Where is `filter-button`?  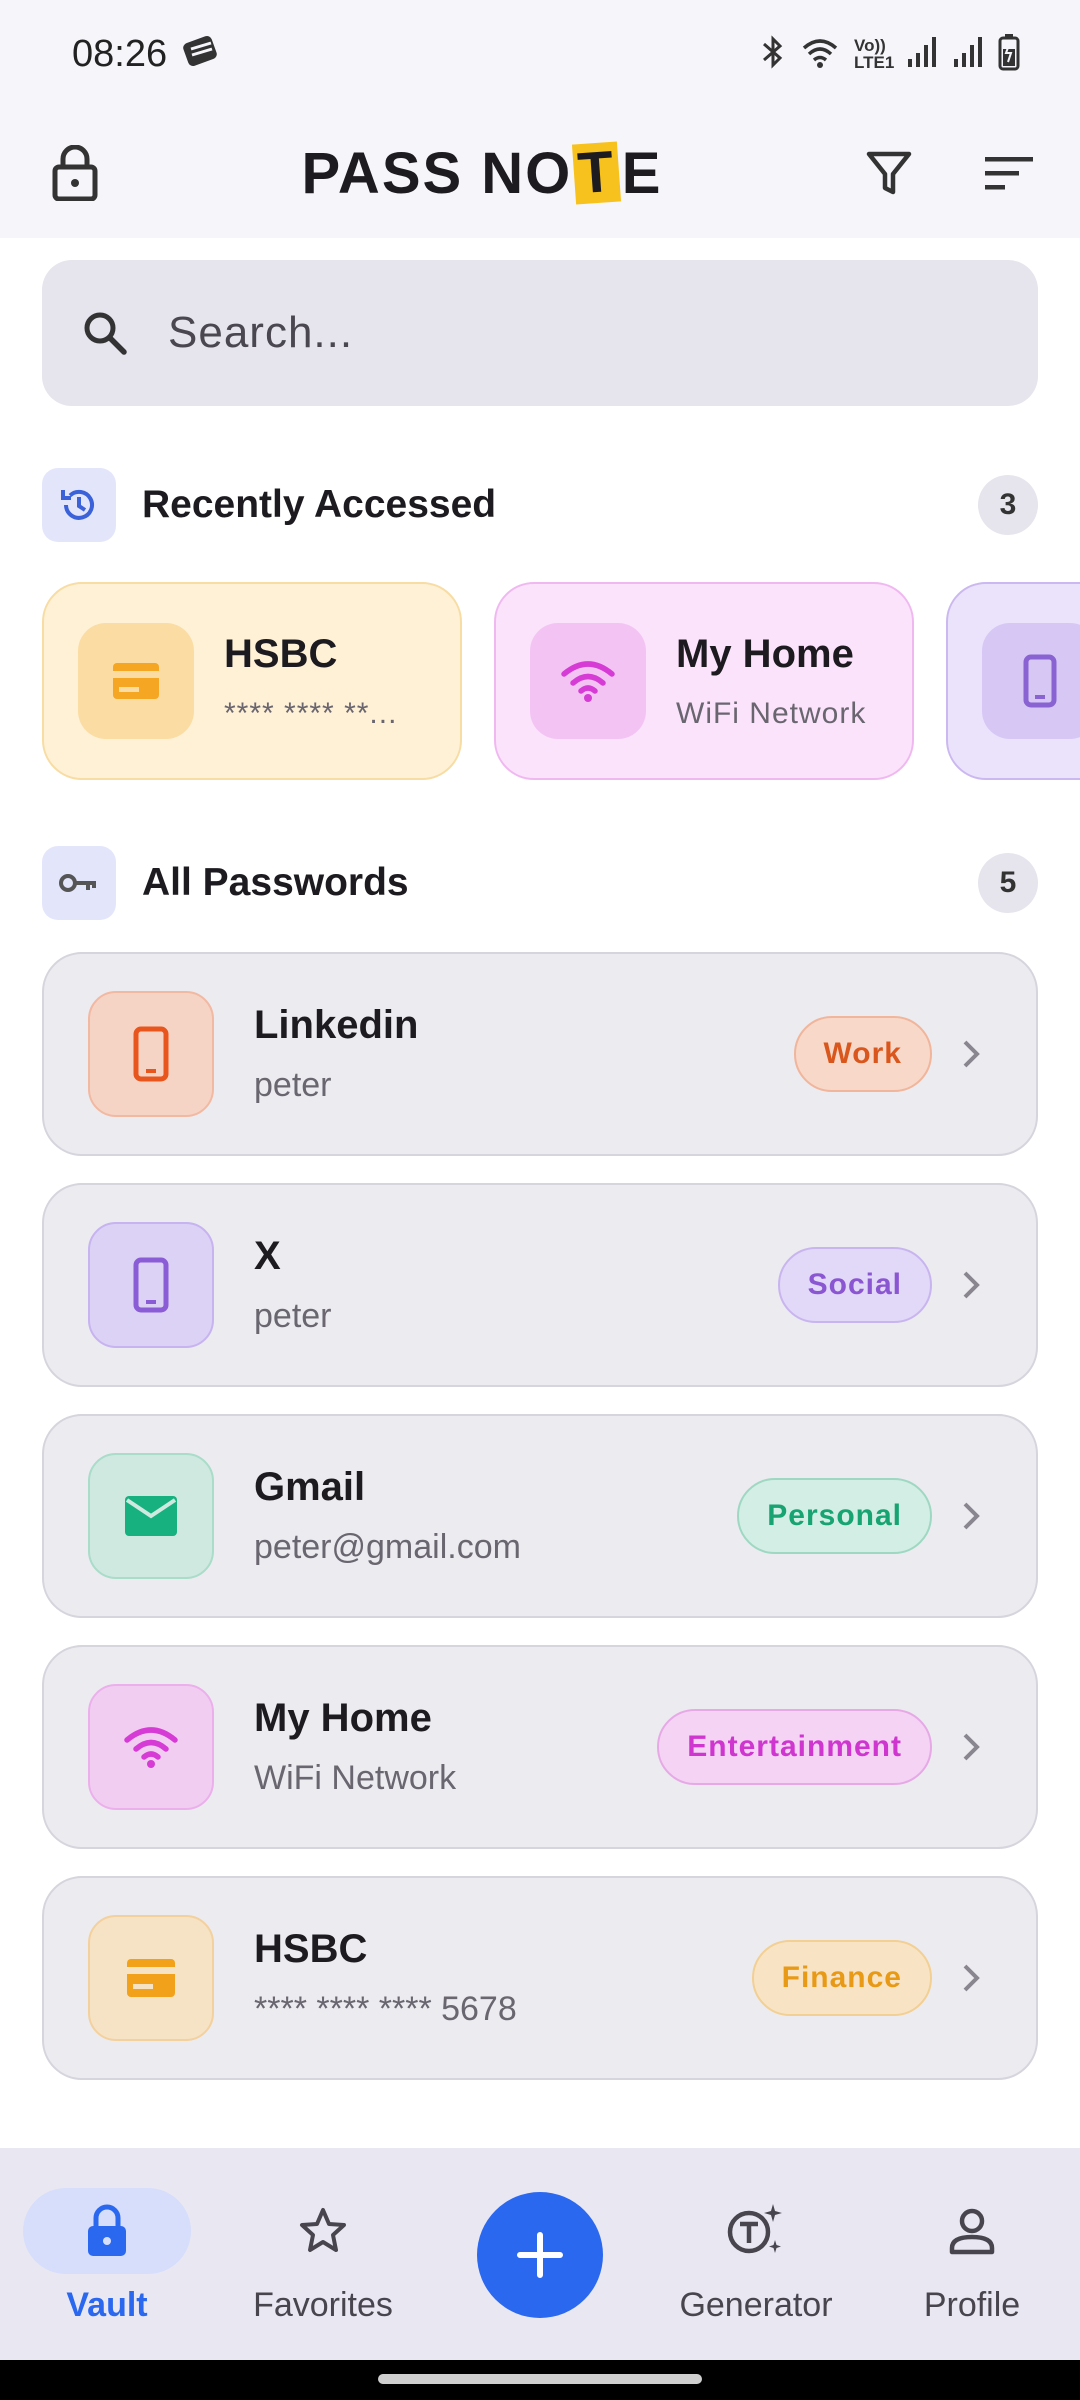
filter-button is located at coordinates (889, 173).